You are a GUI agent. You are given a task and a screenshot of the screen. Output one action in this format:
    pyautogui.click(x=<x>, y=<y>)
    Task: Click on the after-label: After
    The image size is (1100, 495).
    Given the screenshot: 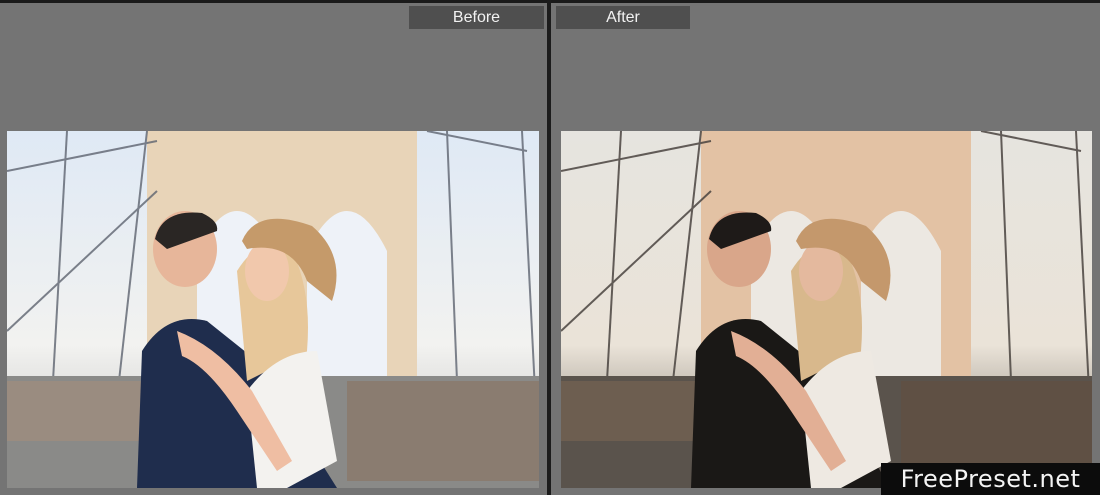 What is the action you would take?
    pyautogui.click(x=623, y=17)
    